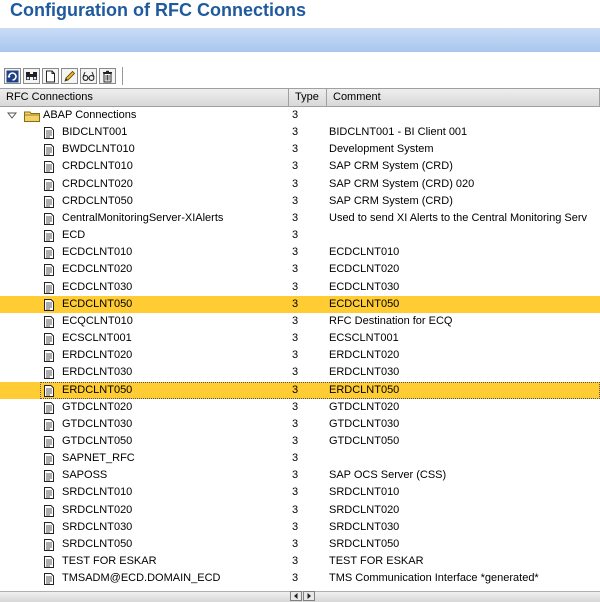 This screenshot has width=600, height=602. What do you see at coordinates (364, 338) in the screenshot?
I see `comment-cell: ECSCLNT001` at bounding box center [364, 338].